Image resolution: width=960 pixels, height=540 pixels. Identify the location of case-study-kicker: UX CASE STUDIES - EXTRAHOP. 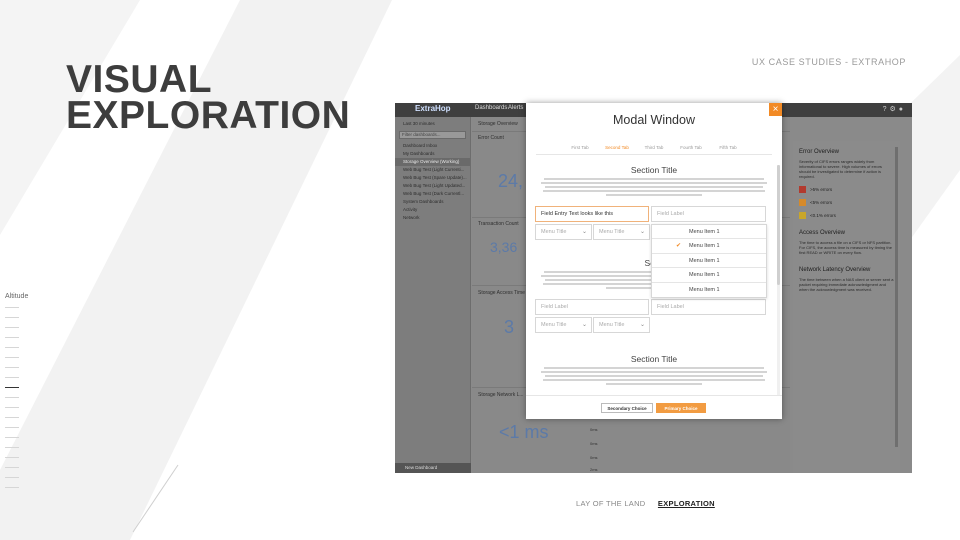
(828, 62).